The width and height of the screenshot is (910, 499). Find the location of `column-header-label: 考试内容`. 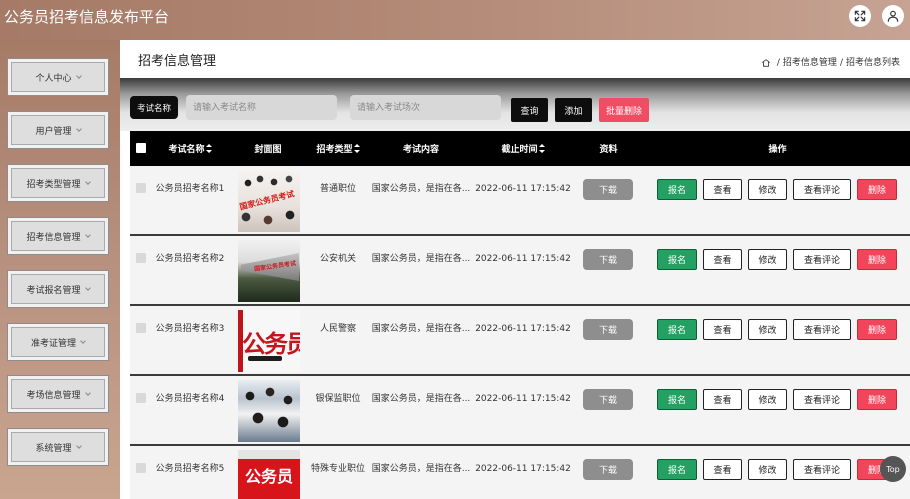

column-header-label: 考试内容 is located at coordinates (420, 150).